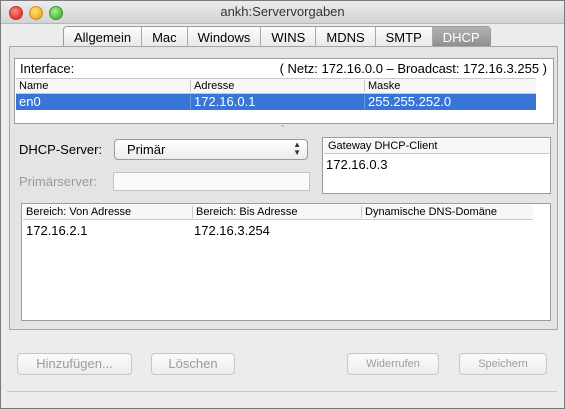 The image size is (565, 409). What do you see at coordinates (103, 37) in the screenshot?
I see `tab-allgemein: Allgemein` at bounding box center [103, 37].